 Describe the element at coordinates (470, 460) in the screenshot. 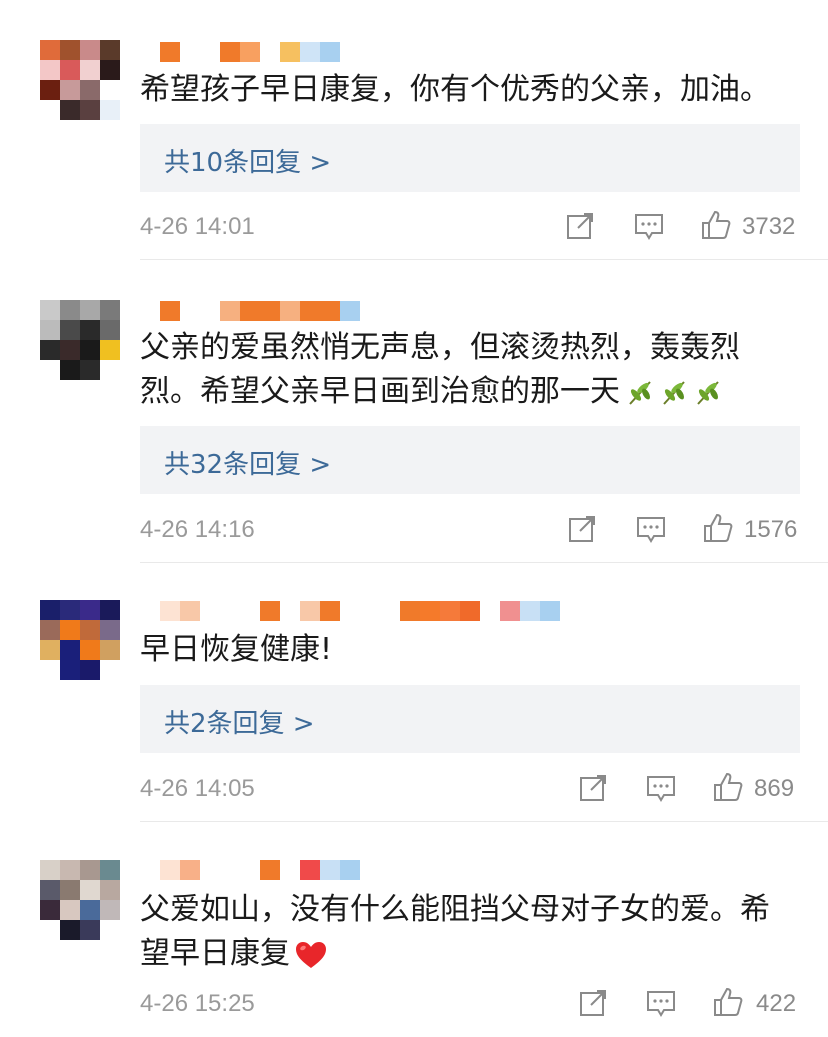

I see `replies-box: 共32条回复 >` at that location.